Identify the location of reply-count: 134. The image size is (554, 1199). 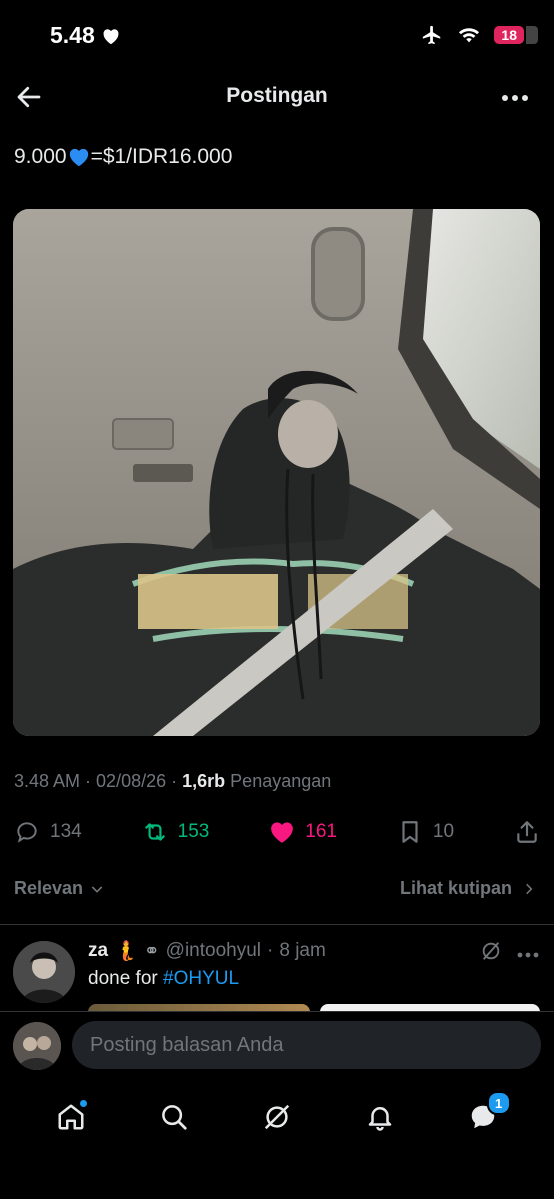
(66, 831).